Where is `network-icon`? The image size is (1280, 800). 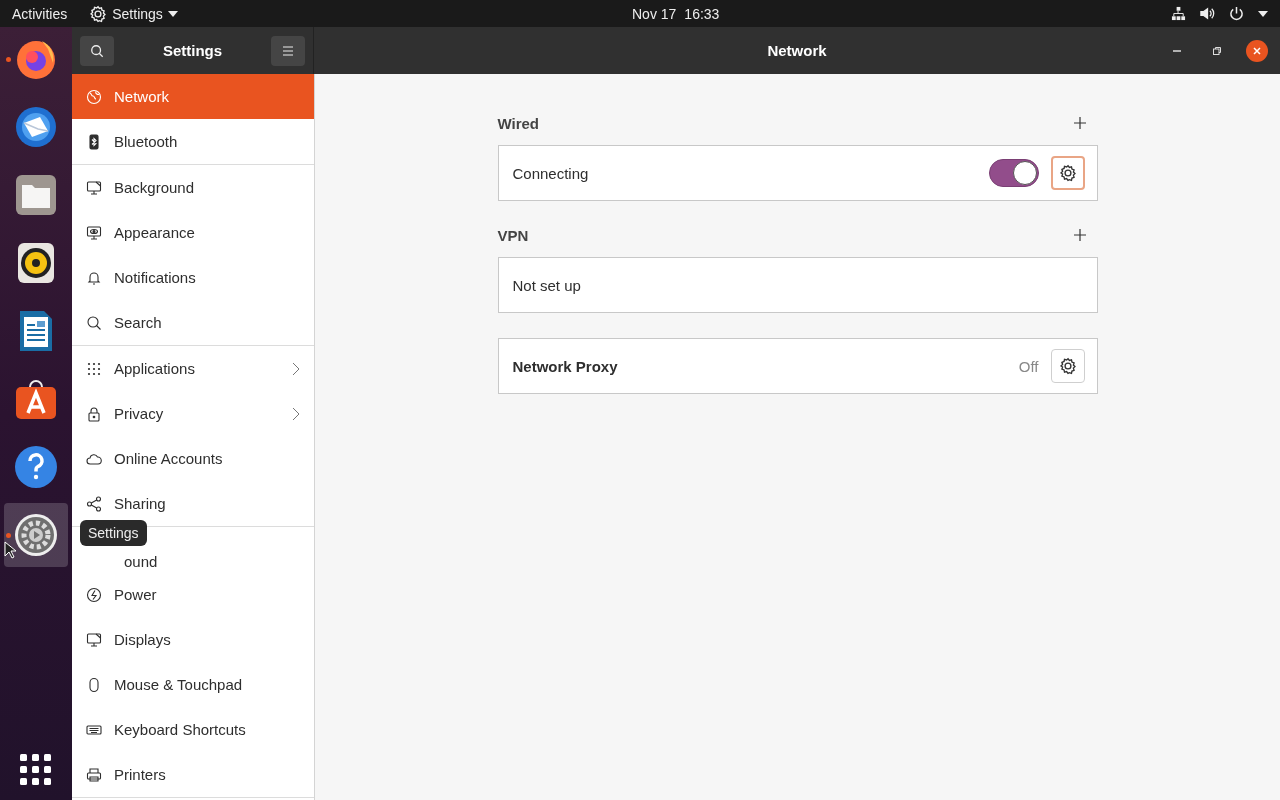
network-icon is located at coordinates (1178, 13).